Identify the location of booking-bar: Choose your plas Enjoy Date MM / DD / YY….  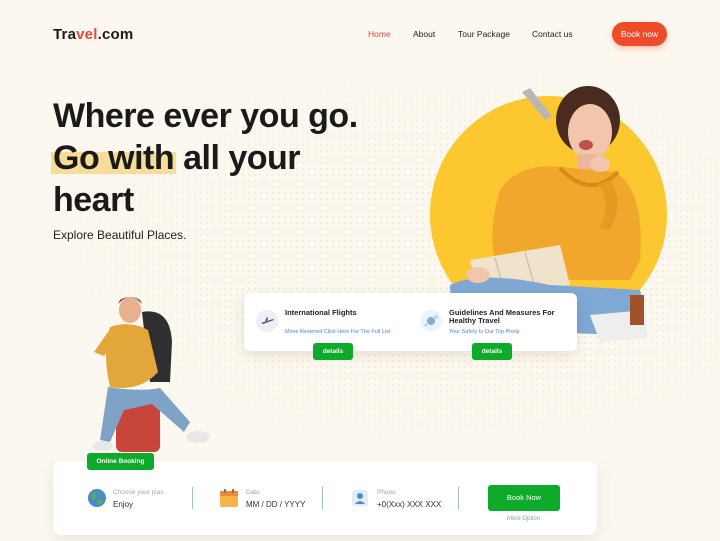
(325, 498).